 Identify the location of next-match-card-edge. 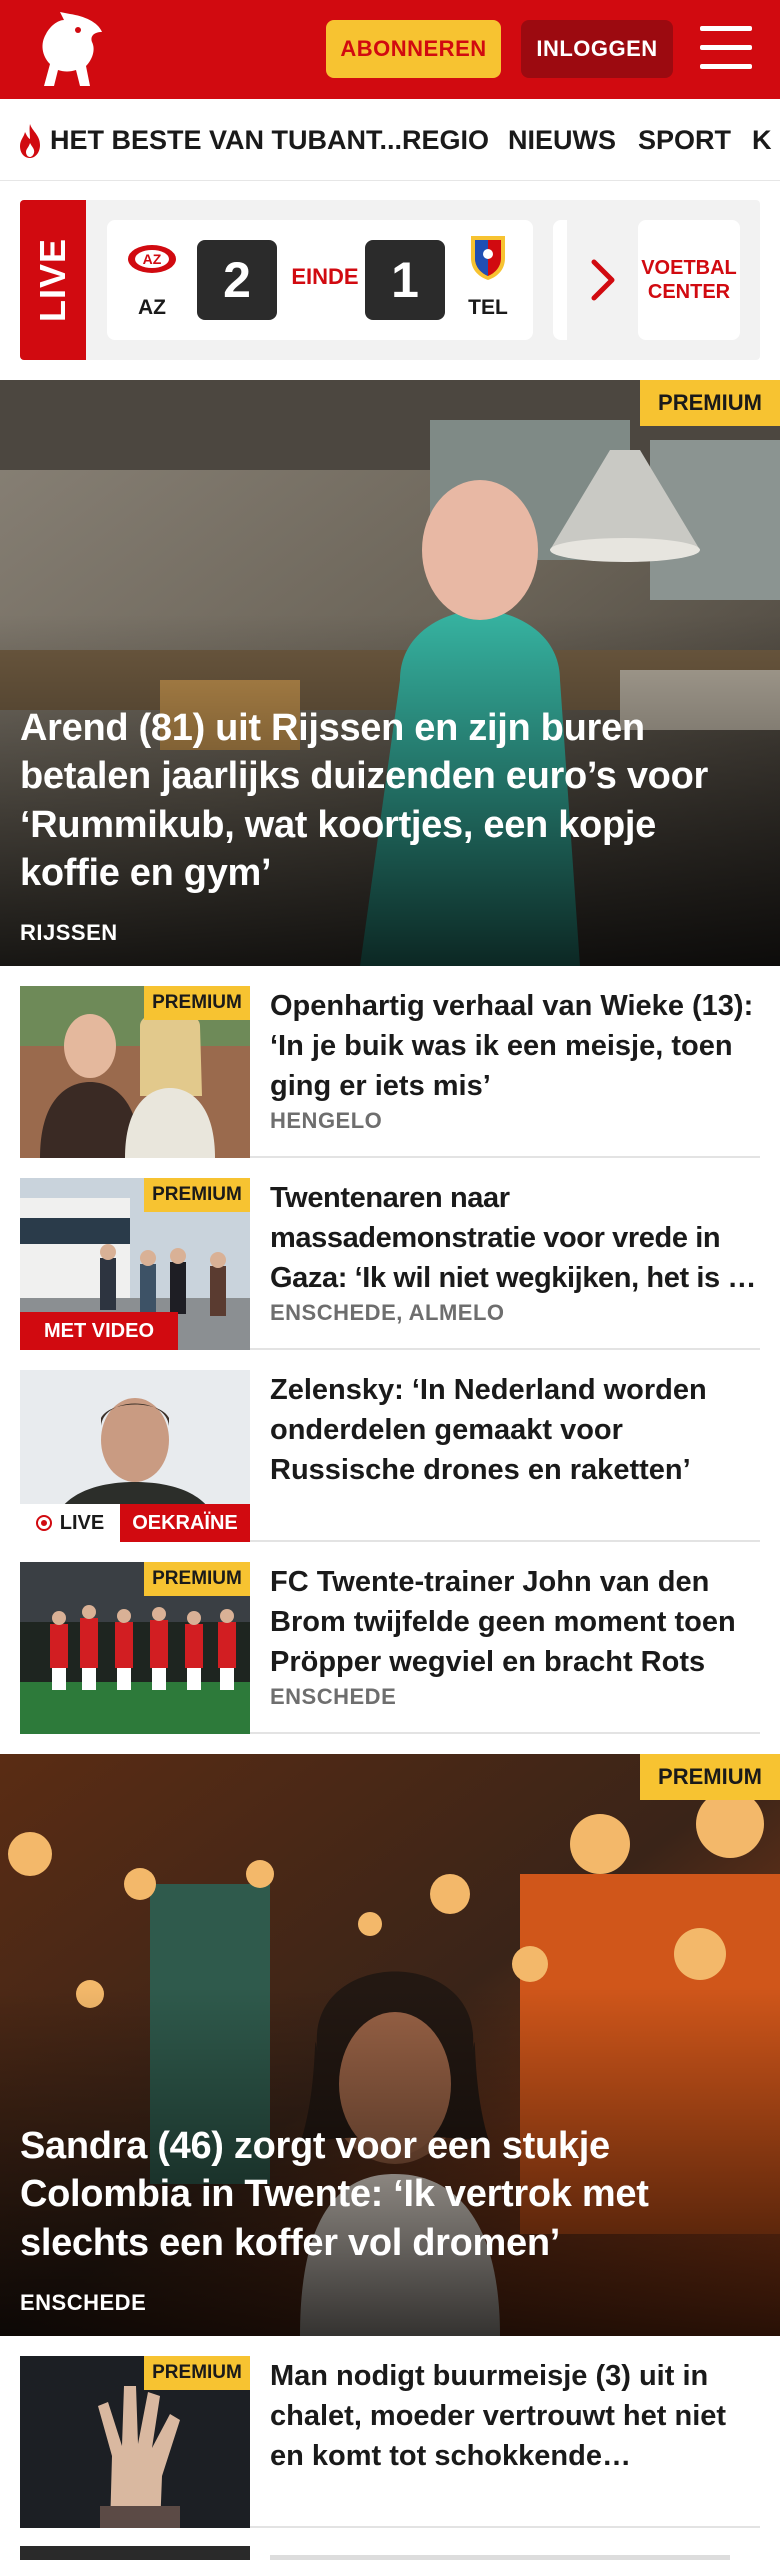
(560, 280).